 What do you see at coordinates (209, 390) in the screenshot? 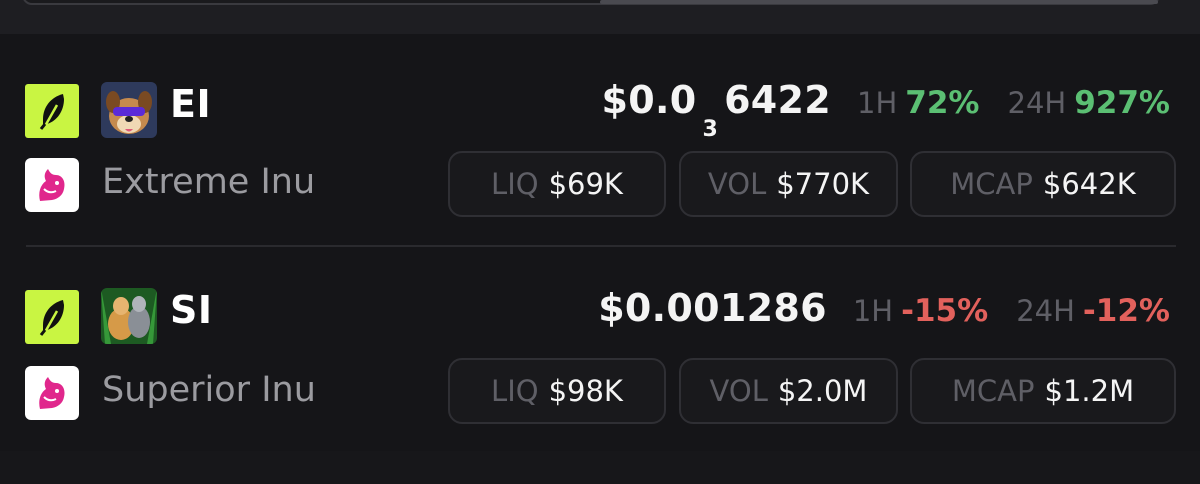
I see `token-name: Superior Inu` at bounding box center [209, 390].